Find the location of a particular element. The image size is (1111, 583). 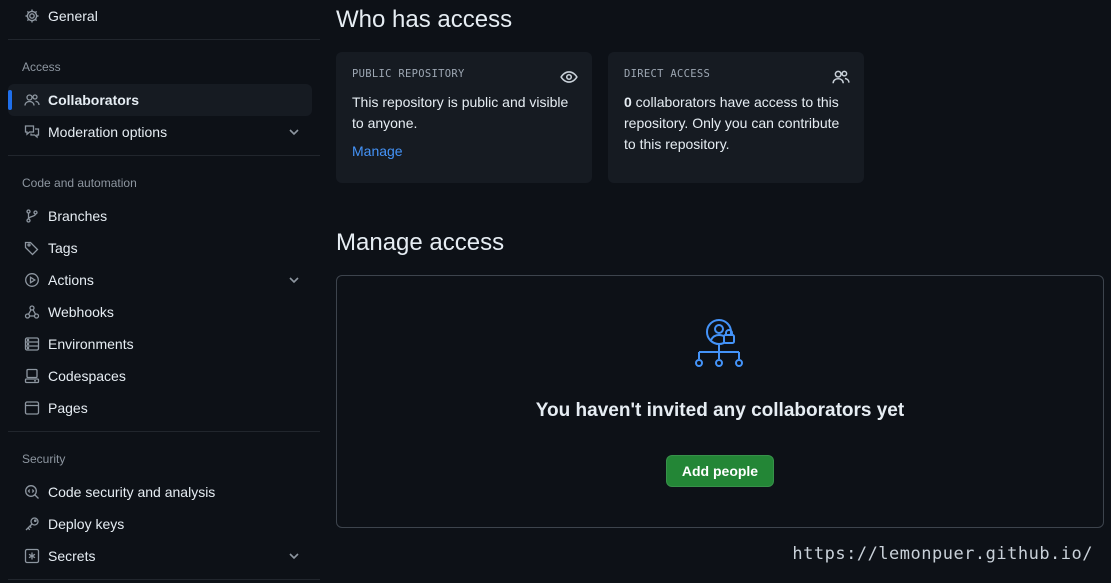

sidebar-item-label: Code security and analysis is located at coordinates (132, 492).